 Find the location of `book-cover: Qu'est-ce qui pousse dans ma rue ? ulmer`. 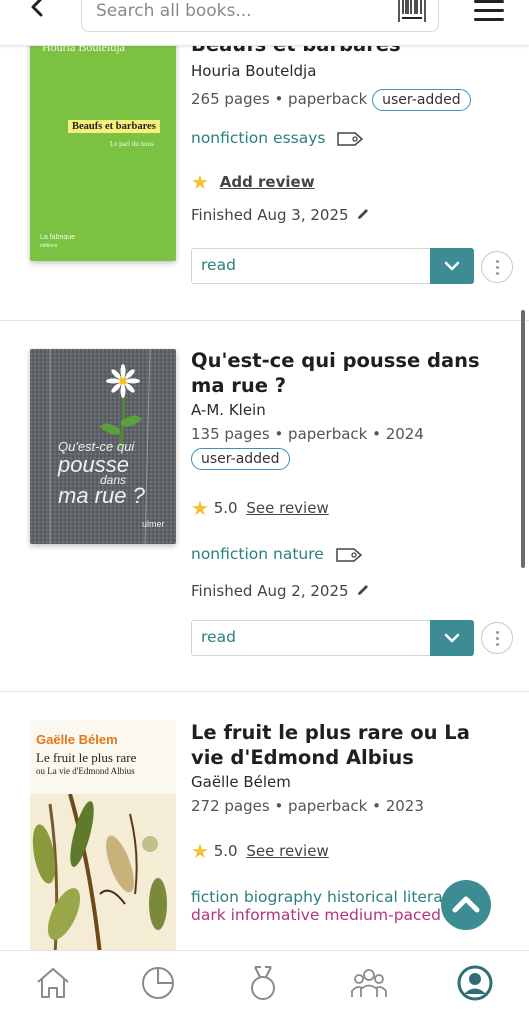

book-cover: Qu'est-ce qui pousse dans ma rue ? ulmer is located at coordinates (103, 446).